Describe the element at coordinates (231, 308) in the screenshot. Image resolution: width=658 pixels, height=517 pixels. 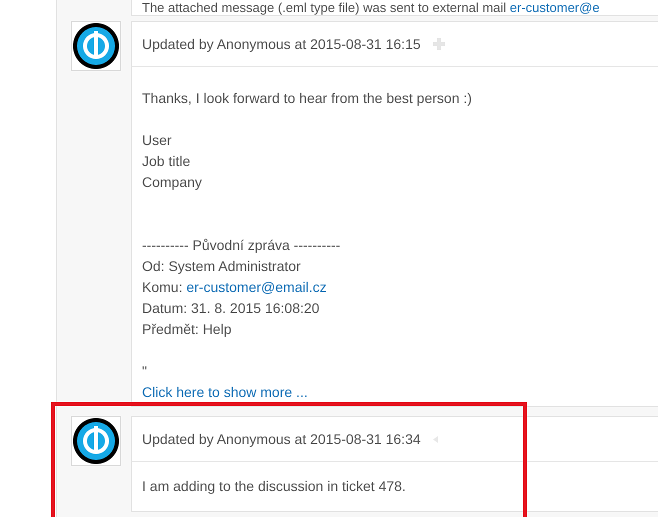
I see `message-line: Datum: 31. 8. 2015 16:08:20` at that location.